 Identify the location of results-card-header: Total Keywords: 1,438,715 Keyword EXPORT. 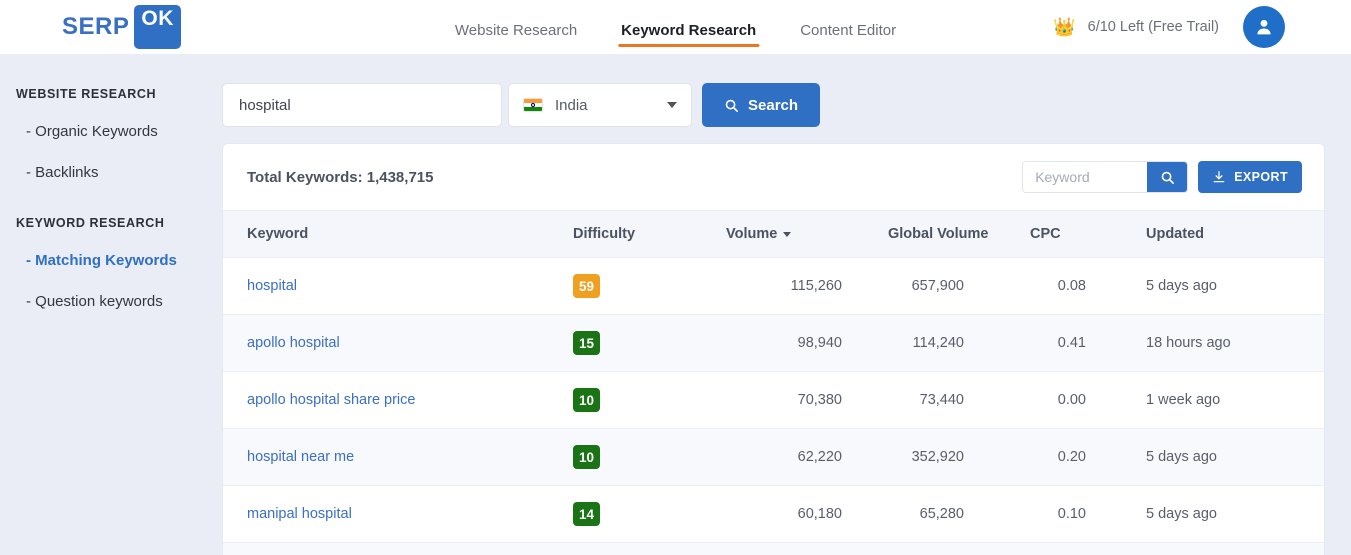
(773, 177).